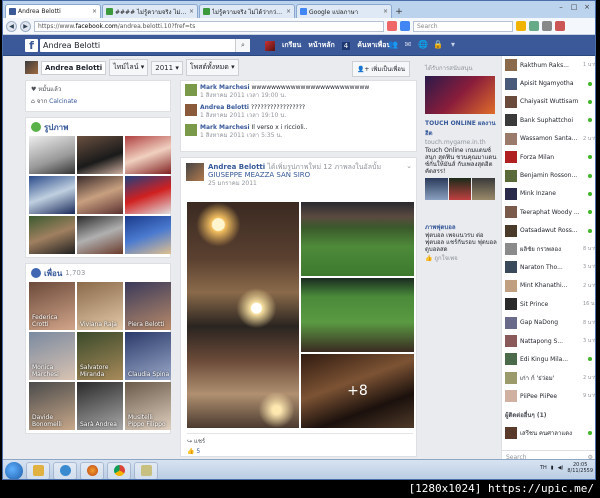  I want to click on downloads-icon, so click(534, 26).